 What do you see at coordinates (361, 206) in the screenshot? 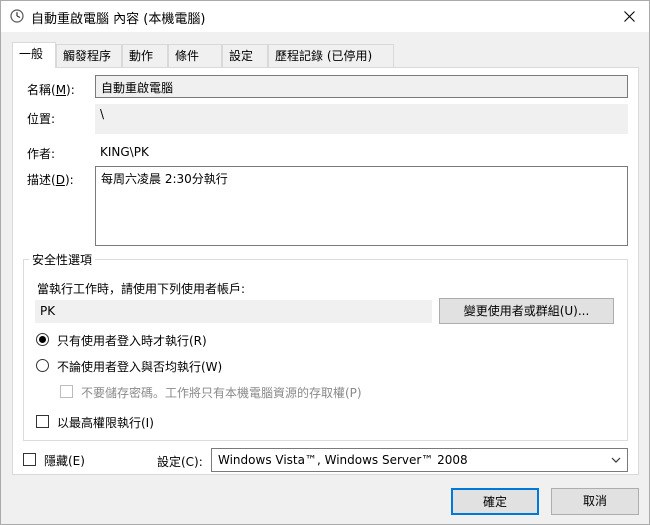
I see `description-textarea: 每周六凌晨 2:30分執行` at bounding box center [361, 206].